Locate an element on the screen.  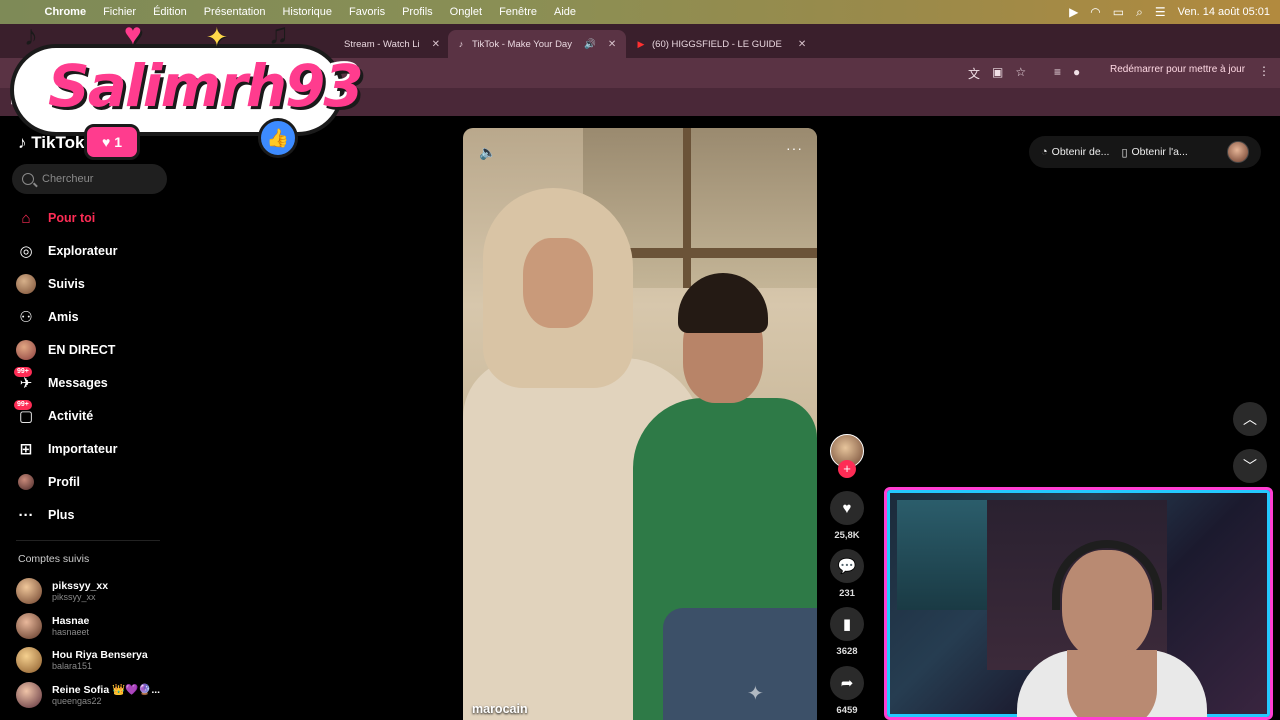
more-dots-icon: ··· is located at coordinates (26, 515).